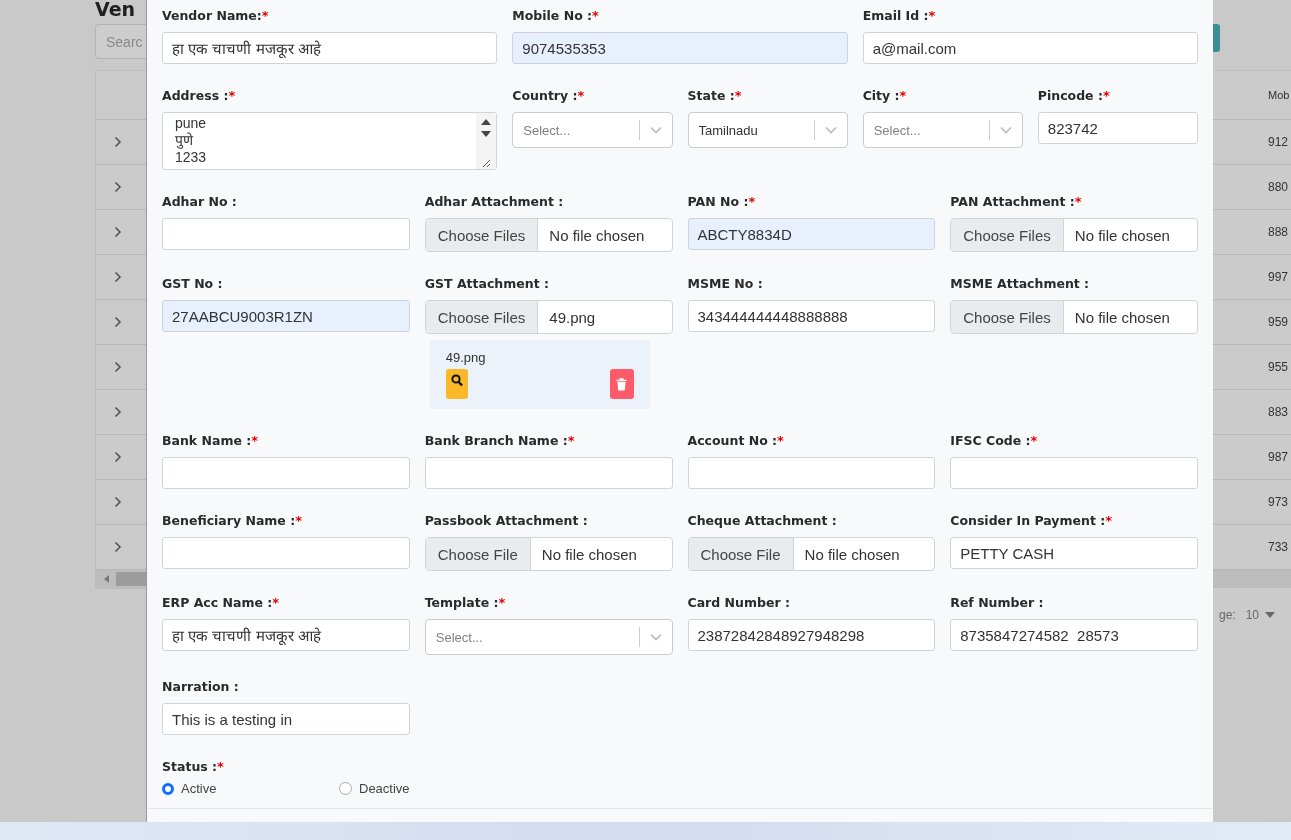 This screenshot has width=1291, height=840. What do you see at coordinates (486, 283) in the screenshot?
I see `field-label: GST Attachment :` at bounding box center [486, 283].